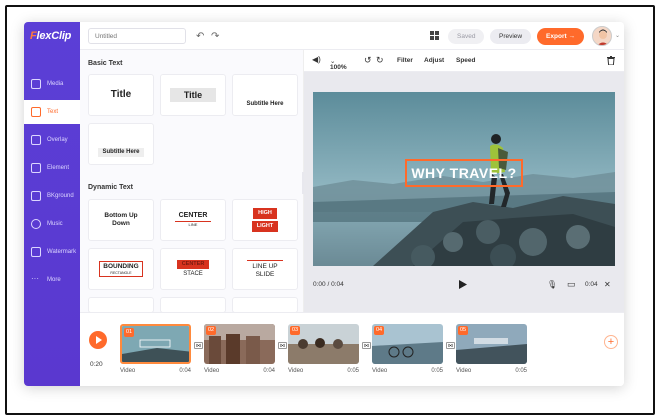 This screenshot has width=660, height=420. Describe the element at coordinates (405, 60) in the screenshot. I see `filter-button: Filter` at that location.